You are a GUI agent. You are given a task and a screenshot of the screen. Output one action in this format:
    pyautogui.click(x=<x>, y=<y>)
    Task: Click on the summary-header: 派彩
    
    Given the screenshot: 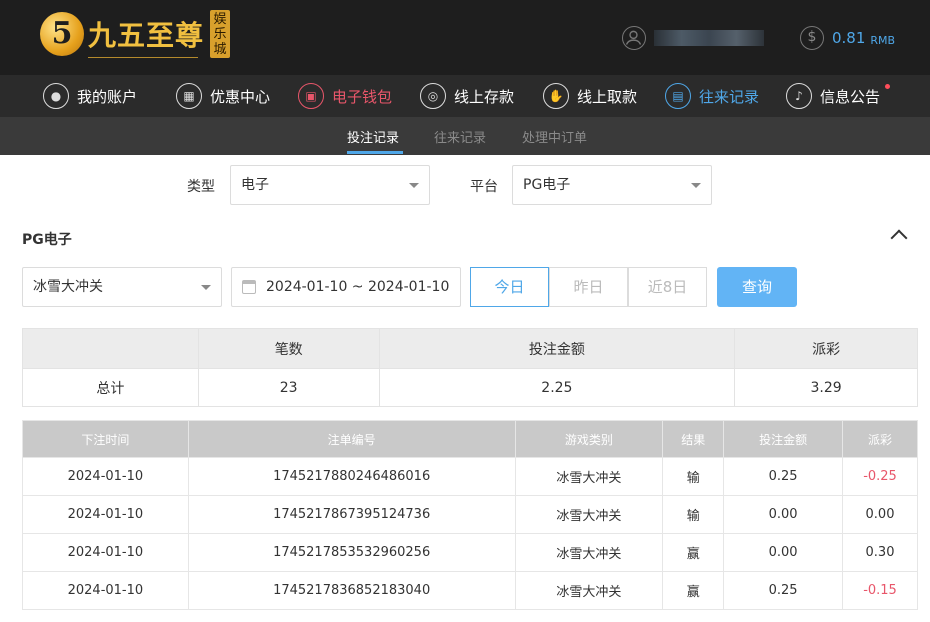 What is the action you would take?
    pyautogui.click(x=826, y=348)
    